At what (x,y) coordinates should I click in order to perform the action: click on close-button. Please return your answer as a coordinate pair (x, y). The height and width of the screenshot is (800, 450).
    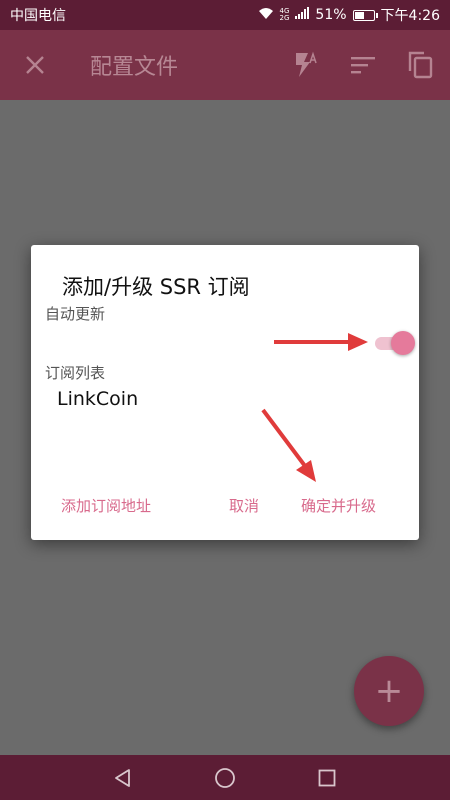
    Looking at the image, I should click on (35, 65).